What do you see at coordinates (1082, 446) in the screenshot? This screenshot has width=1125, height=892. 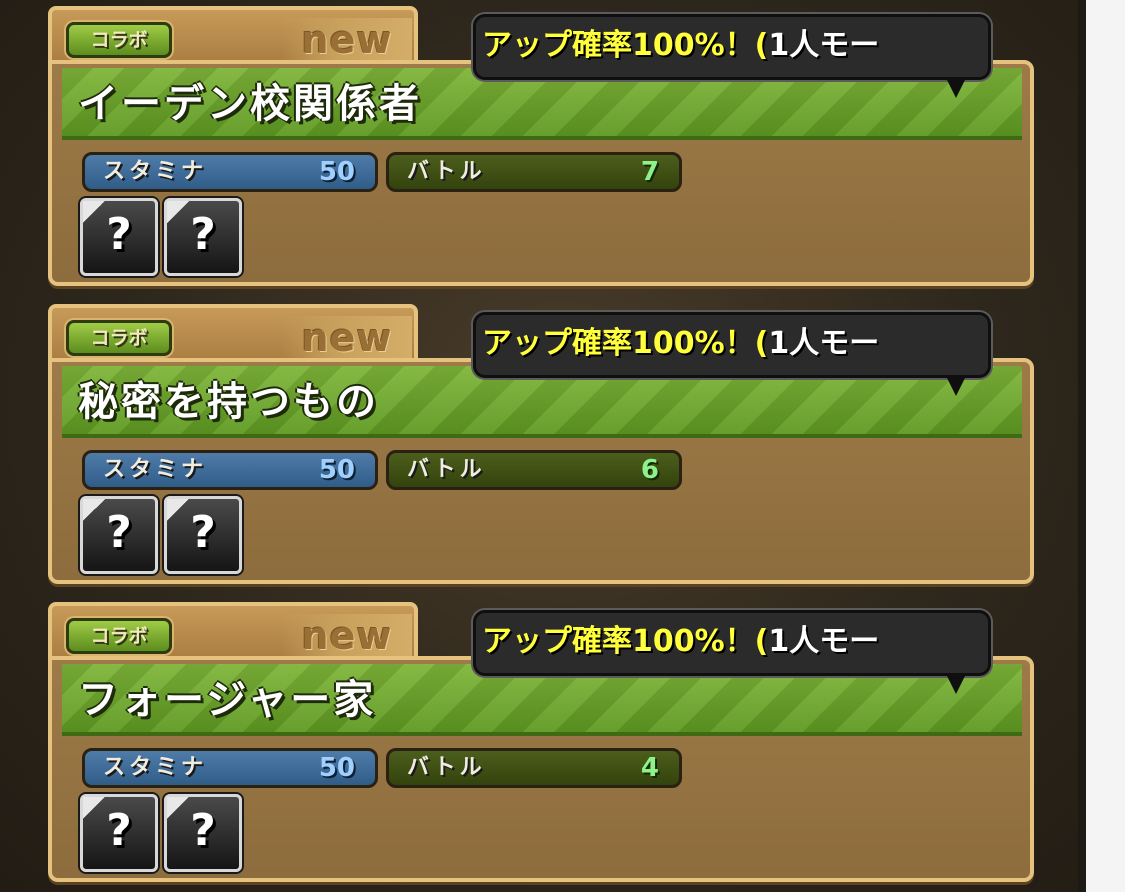 I see `scroll-track-edge` at bounding box center [1082, 446].